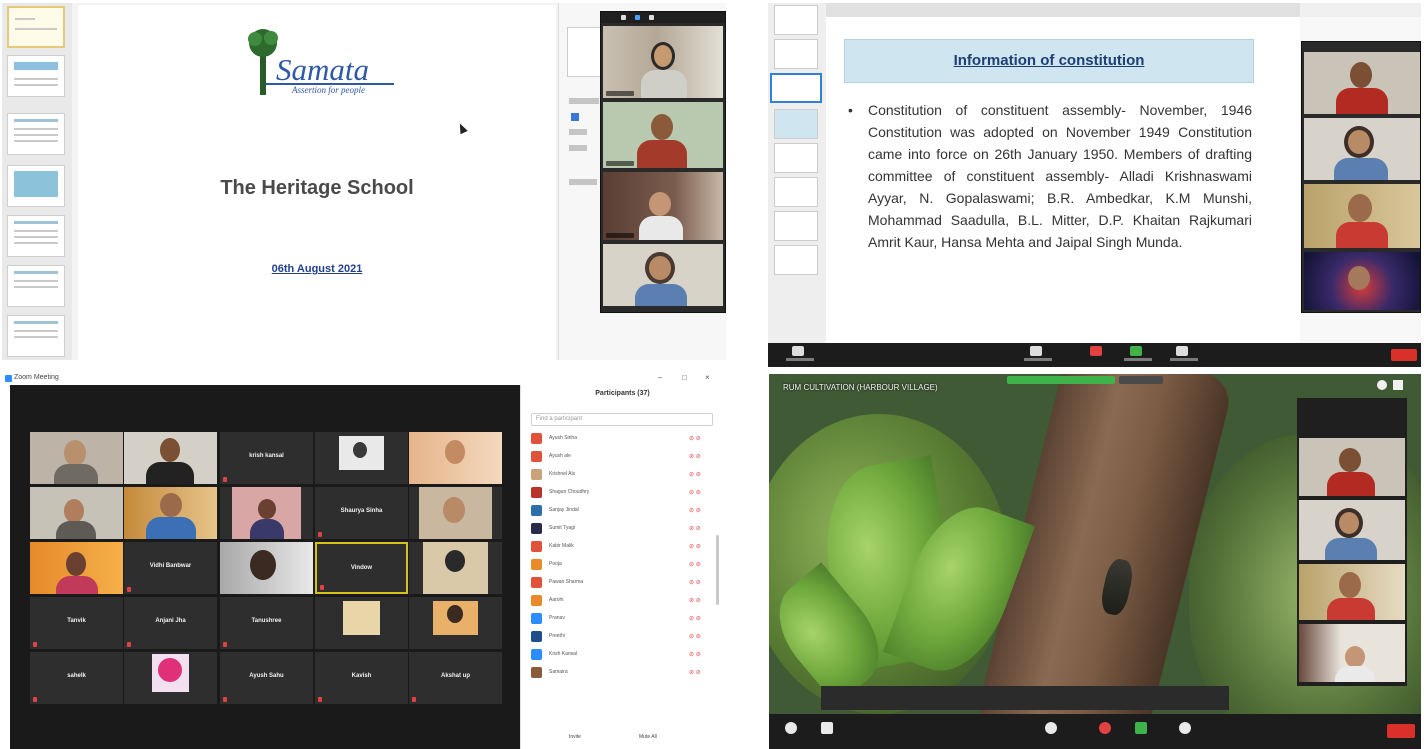  What do you see at coordinates (622, 672) in the screenshot?
I see `participant-row: Samaira ⊘ ⊘` at bounding box center [622, 672].